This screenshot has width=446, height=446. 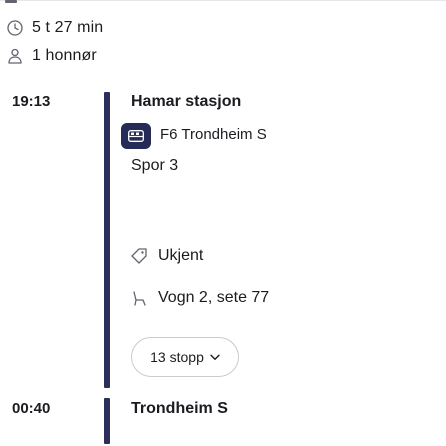 I want to click on passengers-text: 1 honnør, so click(x=64, y=55).